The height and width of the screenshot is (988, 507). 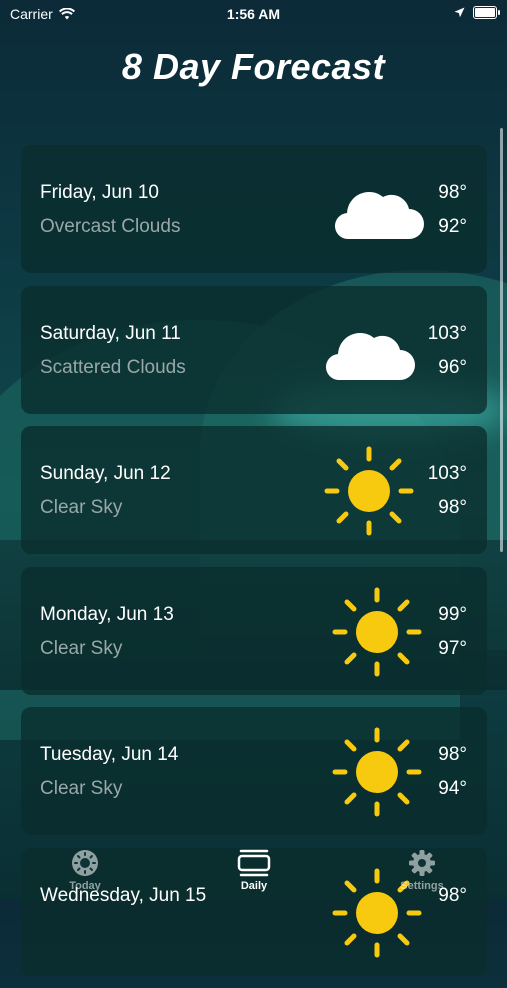 I want to click on forecast-high: 99°, so click(x=452, y=614).